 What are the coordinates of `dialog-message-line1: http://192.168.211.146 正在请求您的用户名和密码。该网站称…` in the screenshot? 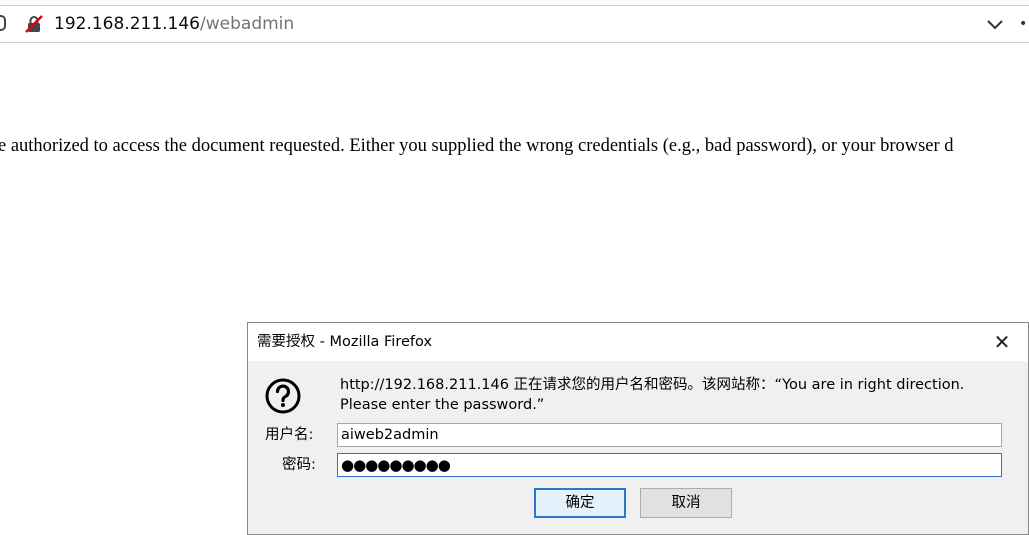 It's located at (652, 385).